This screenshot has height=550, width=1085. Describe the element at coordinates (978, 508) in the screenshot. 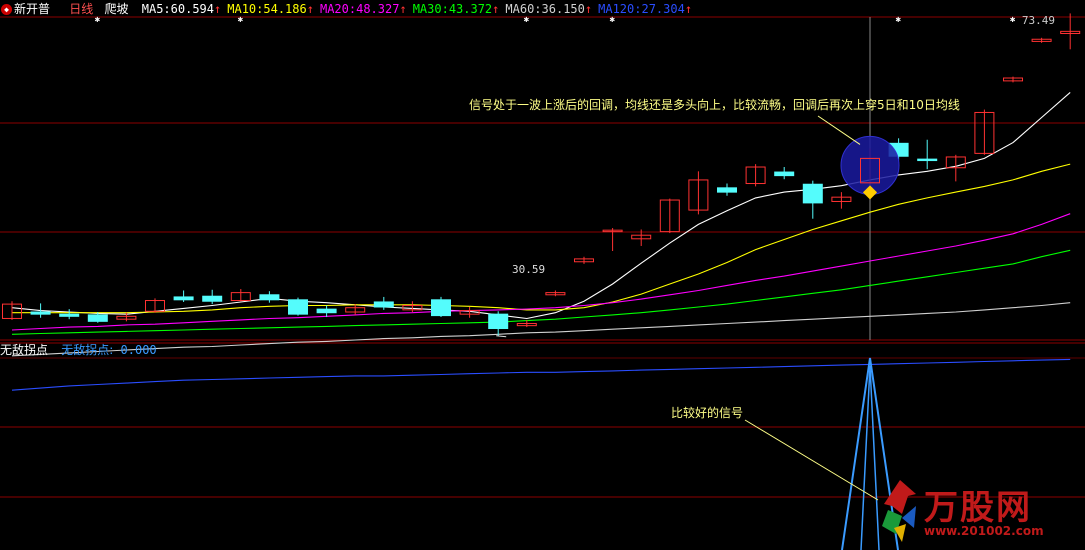

I see `watermark-brand: 万股网` at that location.